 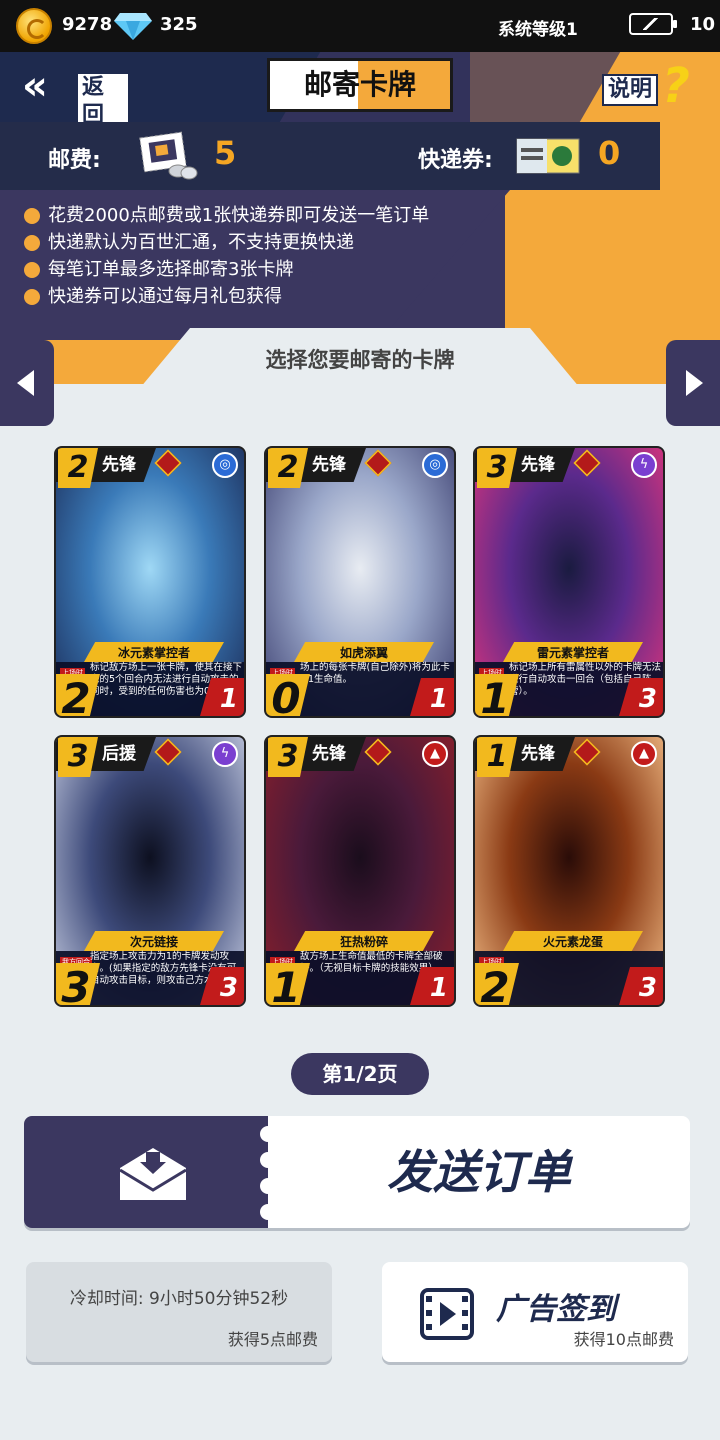 I want to click on ad-checkin-reward: 获得10点邮费, so click(x=623, y=1339).